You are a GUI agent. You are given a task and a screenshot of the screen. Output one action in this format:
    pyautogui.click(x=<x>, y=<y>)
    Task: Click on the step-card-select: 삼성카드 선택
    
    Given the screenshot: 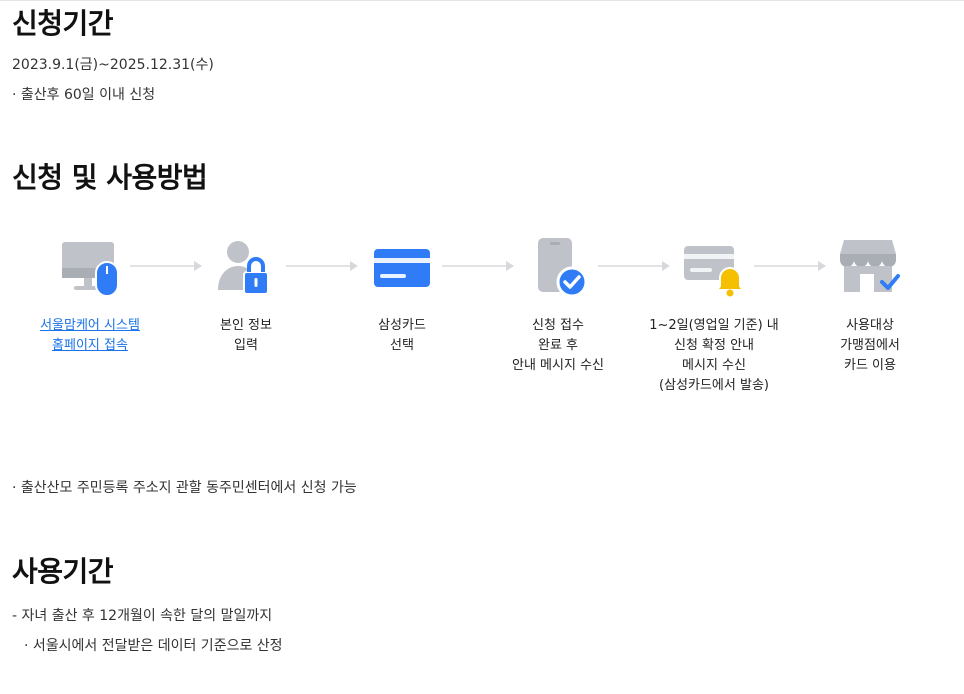 What is the action you would take?
    pyautogui.click(x=402, y=296)
    